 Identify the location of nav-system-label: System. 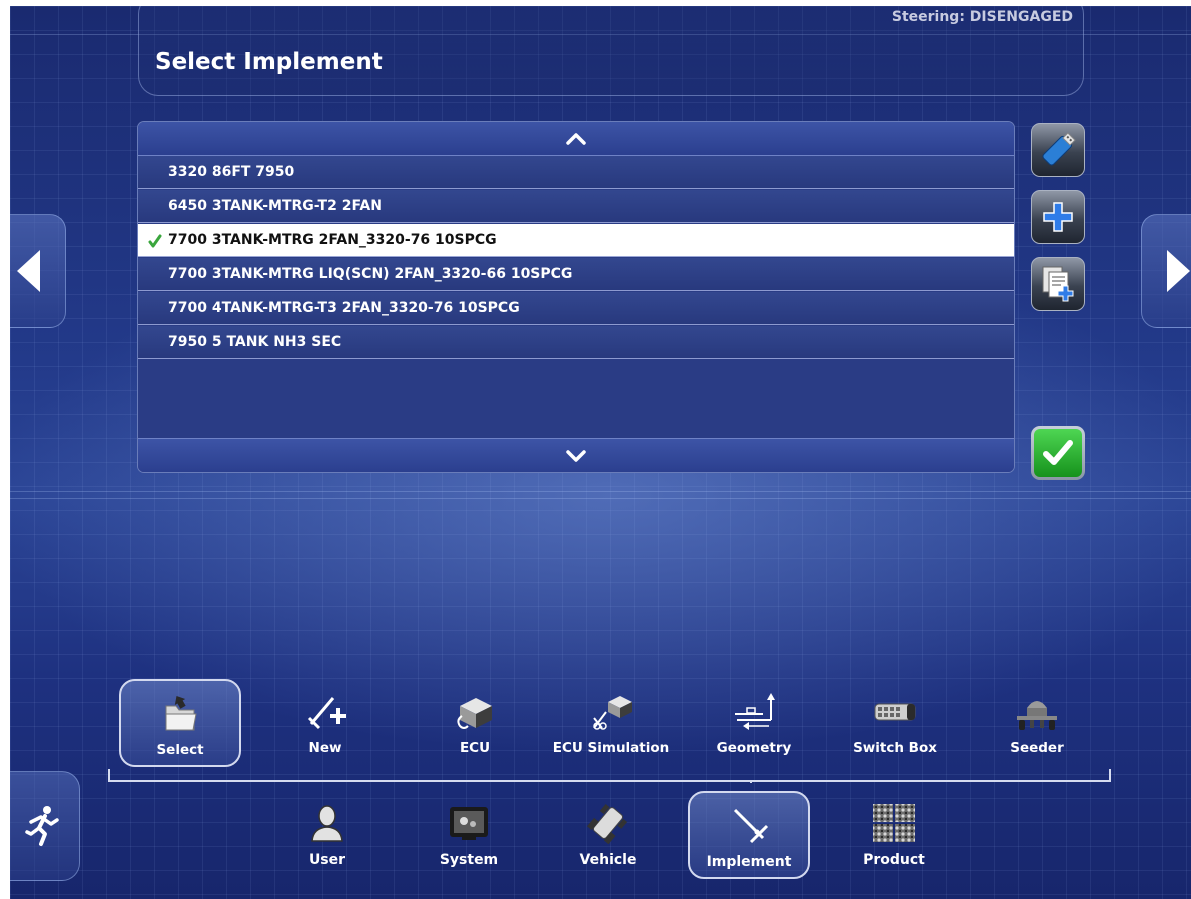
(469, 860).